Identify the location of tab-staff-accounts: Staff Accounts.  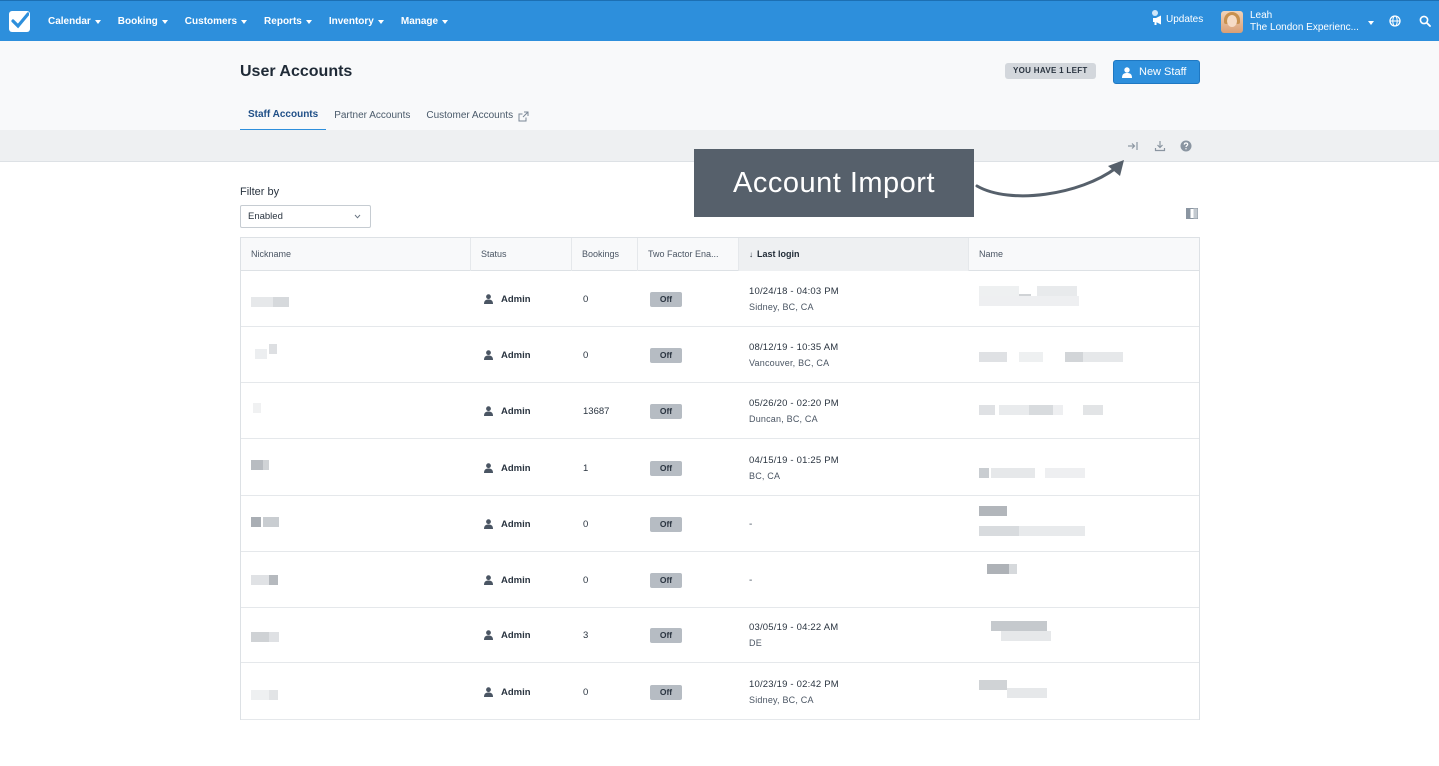
(283, 116).